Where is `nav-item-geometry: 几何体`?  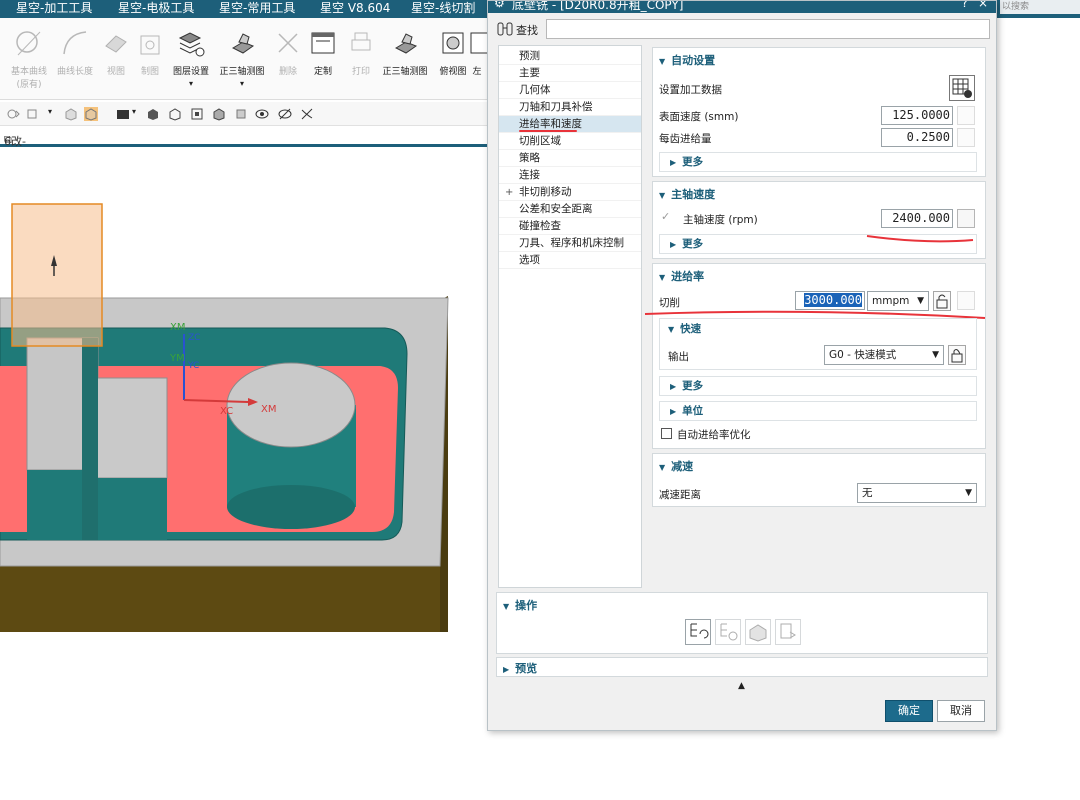
nav-item-geometry: 几何体 is located at coordinates (570, 90).